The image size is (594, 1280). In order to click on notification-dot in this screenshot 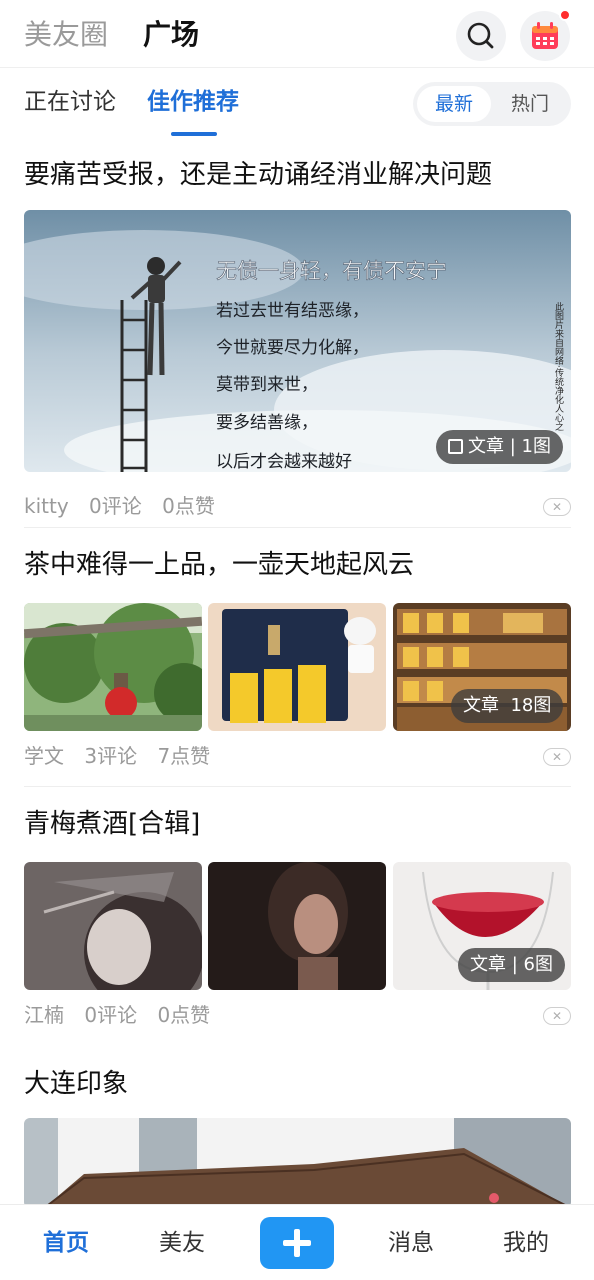, I will do `click(565, 15)`.